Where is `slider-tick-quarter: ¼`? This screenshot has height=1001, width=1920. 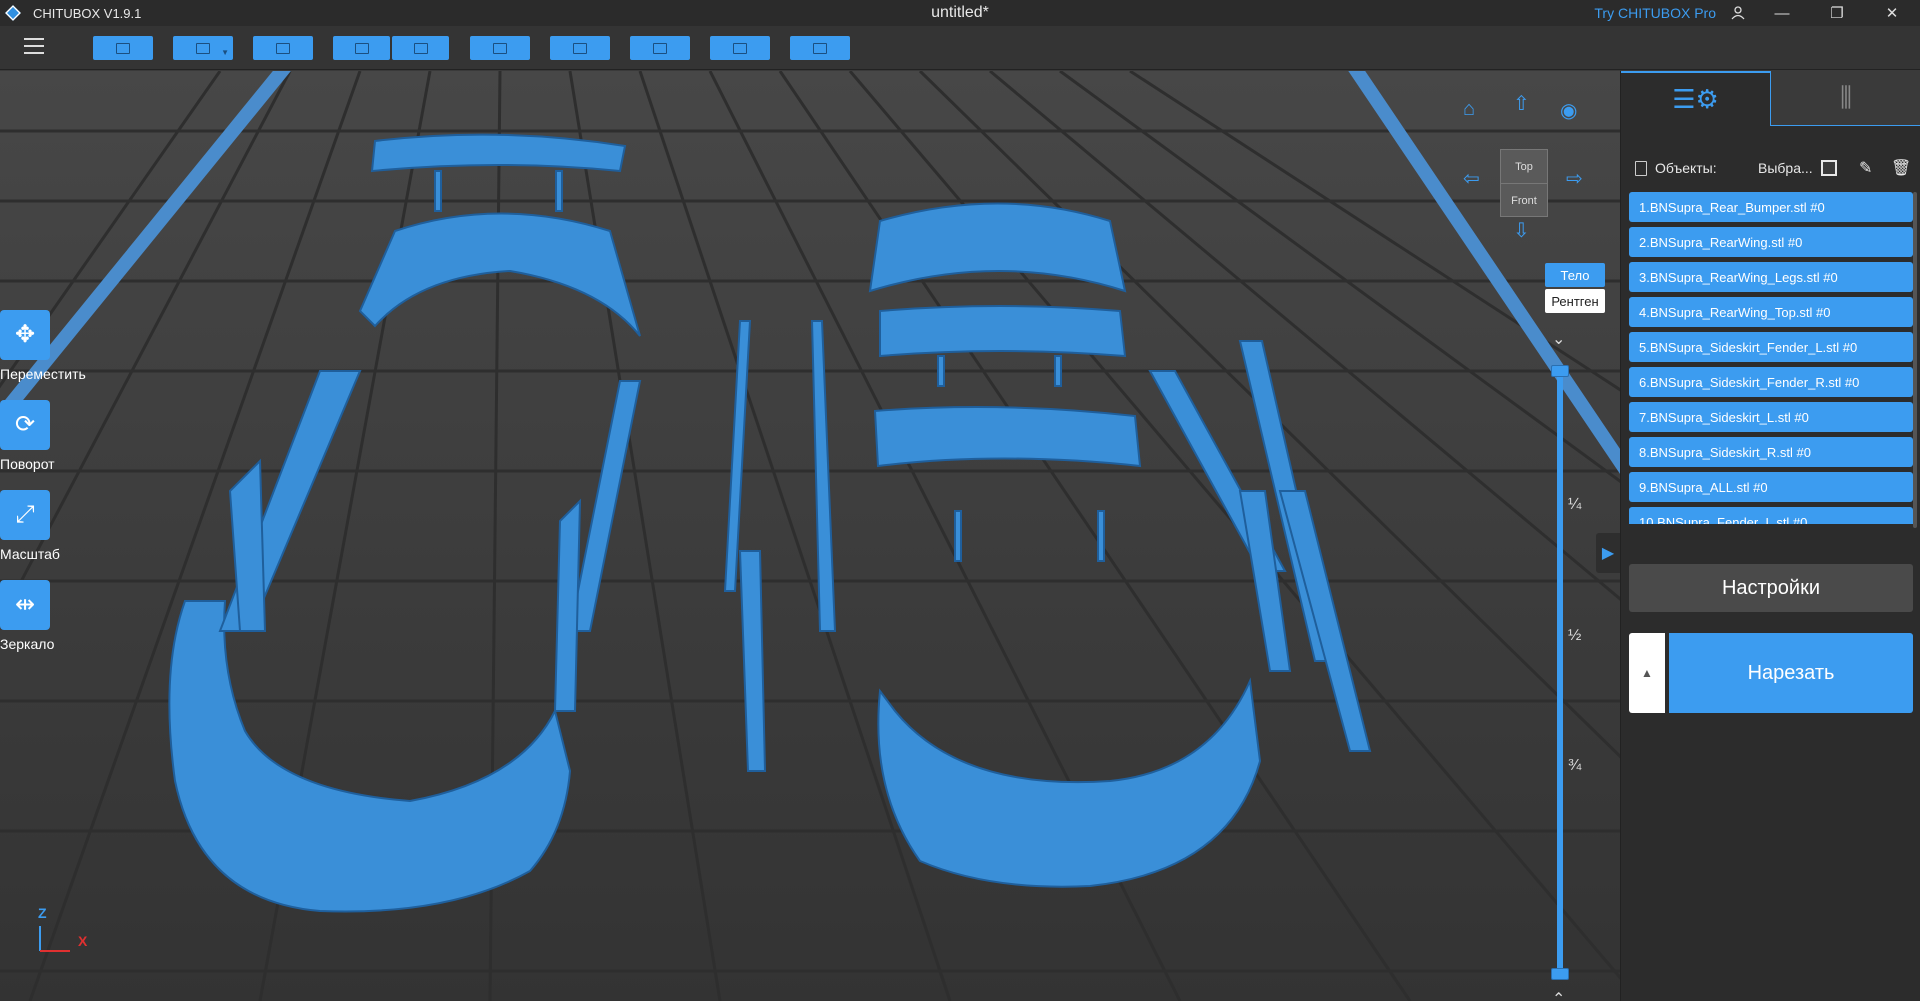 slider-tick-quarter: ¼ is located at coordinates (1575, 504).